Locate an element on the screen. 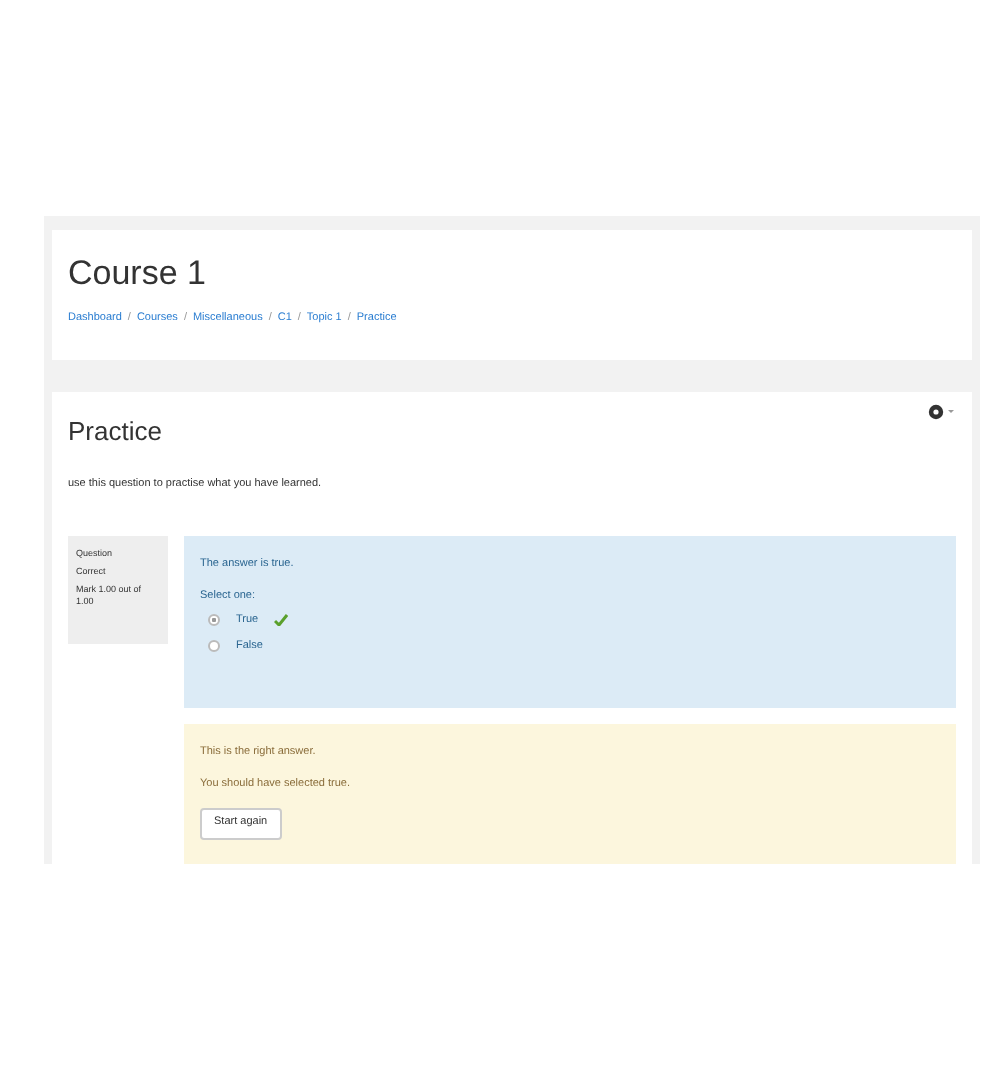 The width and height of the screenshot is (994, 1068). settings-icon is located at coordinates (942, 412).